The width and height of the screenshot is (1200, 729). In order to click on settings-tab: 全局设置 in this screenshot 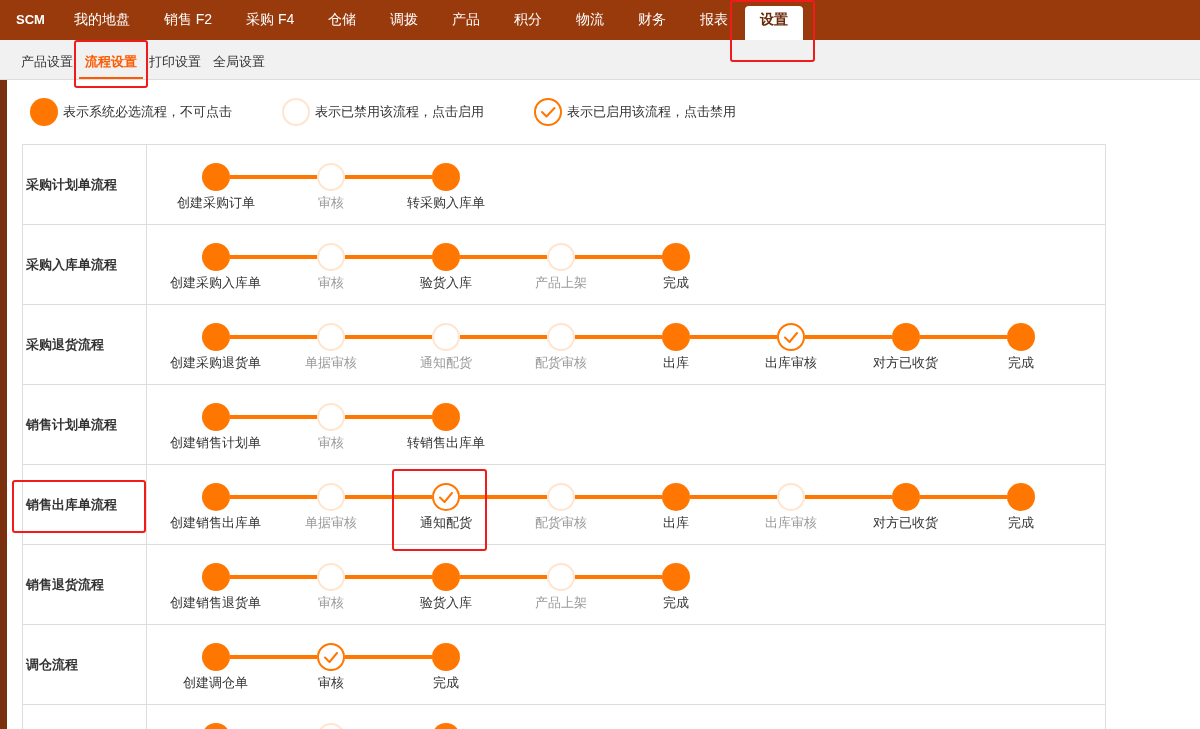, I will do `click(239, 61)`.